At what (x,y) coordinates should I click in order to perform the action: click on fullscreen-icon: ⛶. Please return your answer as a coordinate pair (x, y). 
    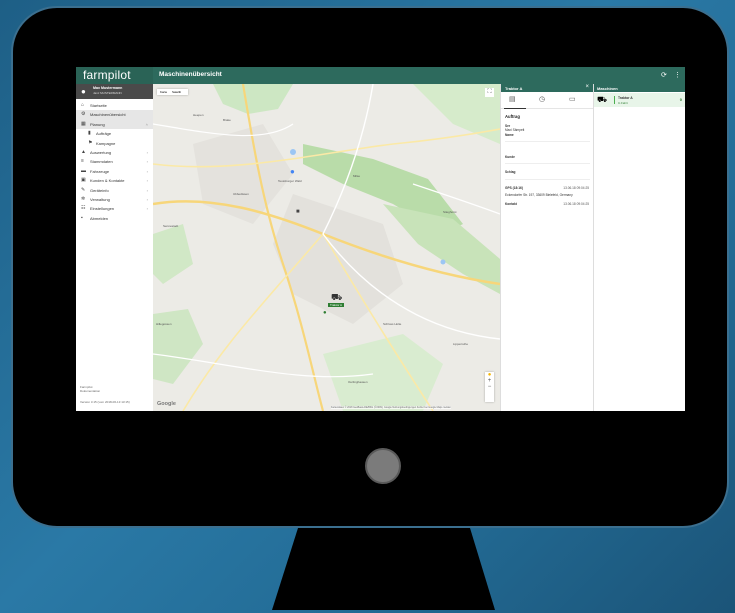
    Looking at the image, I should click on (489, 92).